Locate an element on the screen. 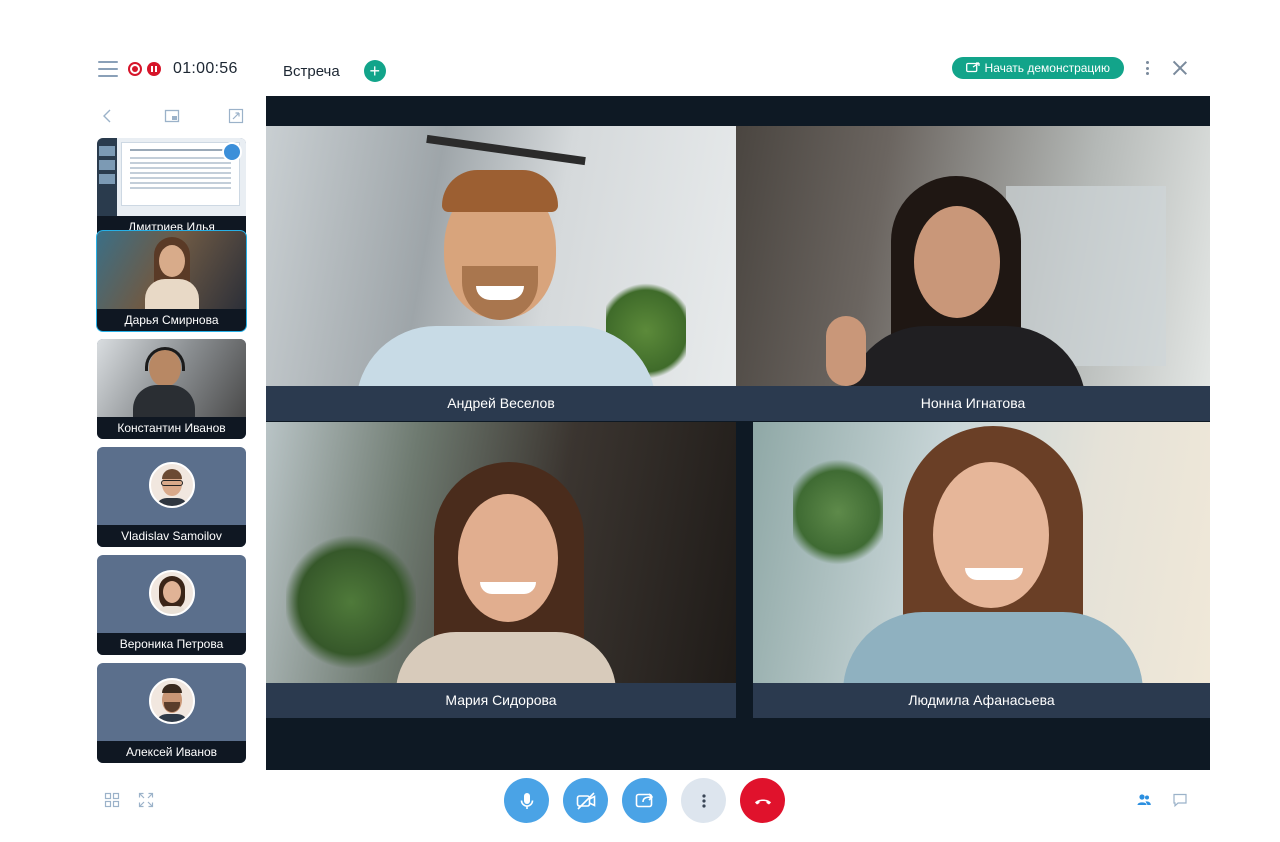 The width and height of the screenshot is (1280, 842). tile-name: Константин Иванов is located at coordinates (171, 428).